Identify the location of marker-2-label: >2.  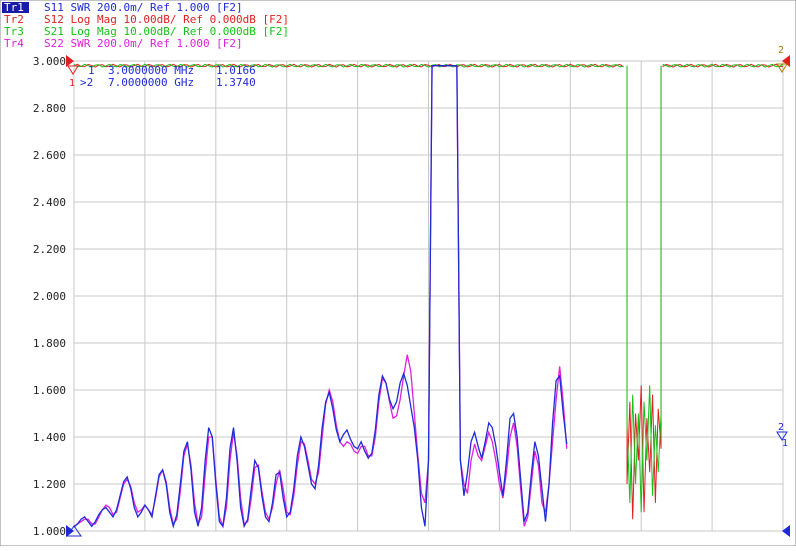
(86, 82).